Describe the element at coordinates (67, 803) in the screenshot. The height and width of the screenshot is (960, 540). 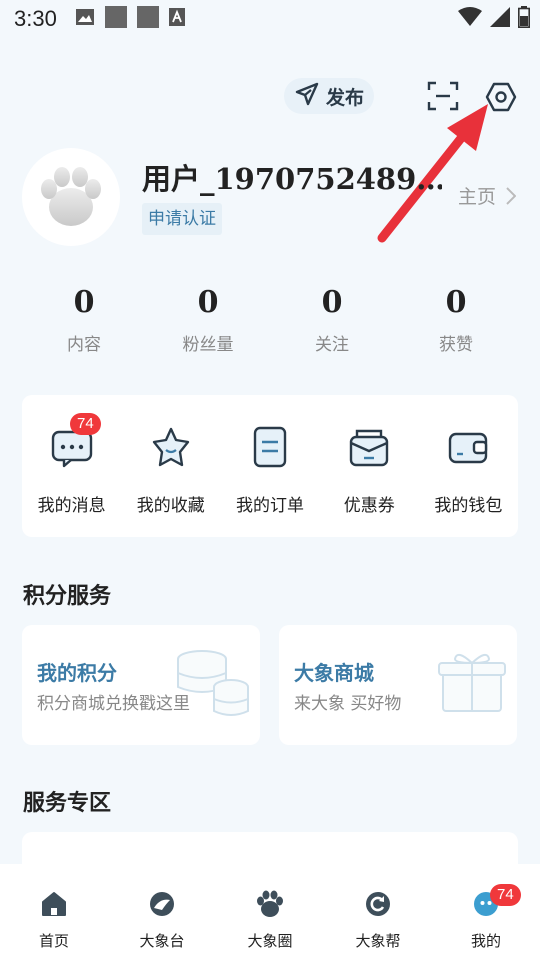
I see `service-section-title: 服务专区` at that location.